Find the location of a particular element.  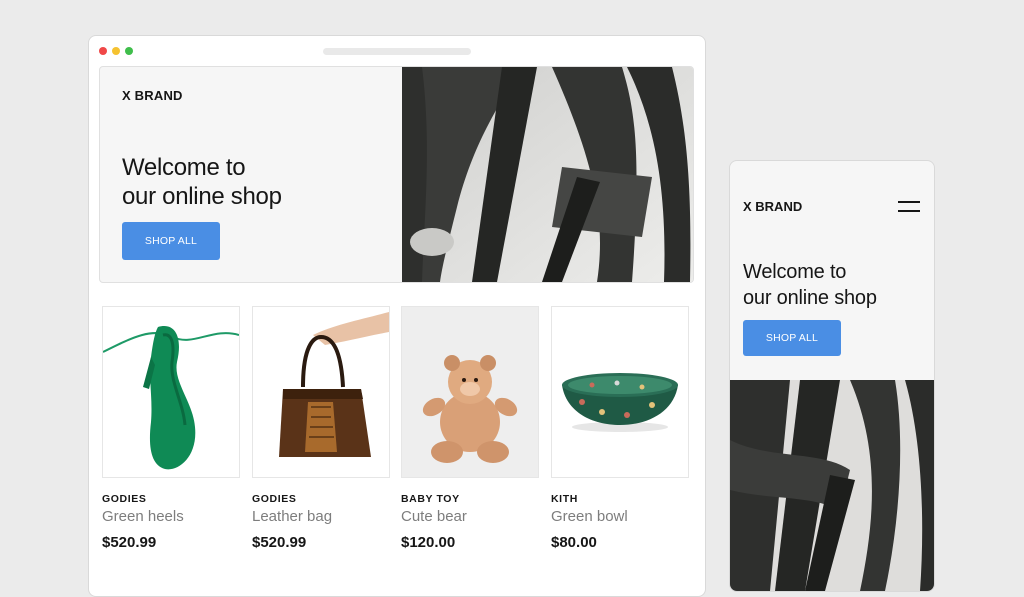

product-name: Leather bag is located at coordinates (321, 516).